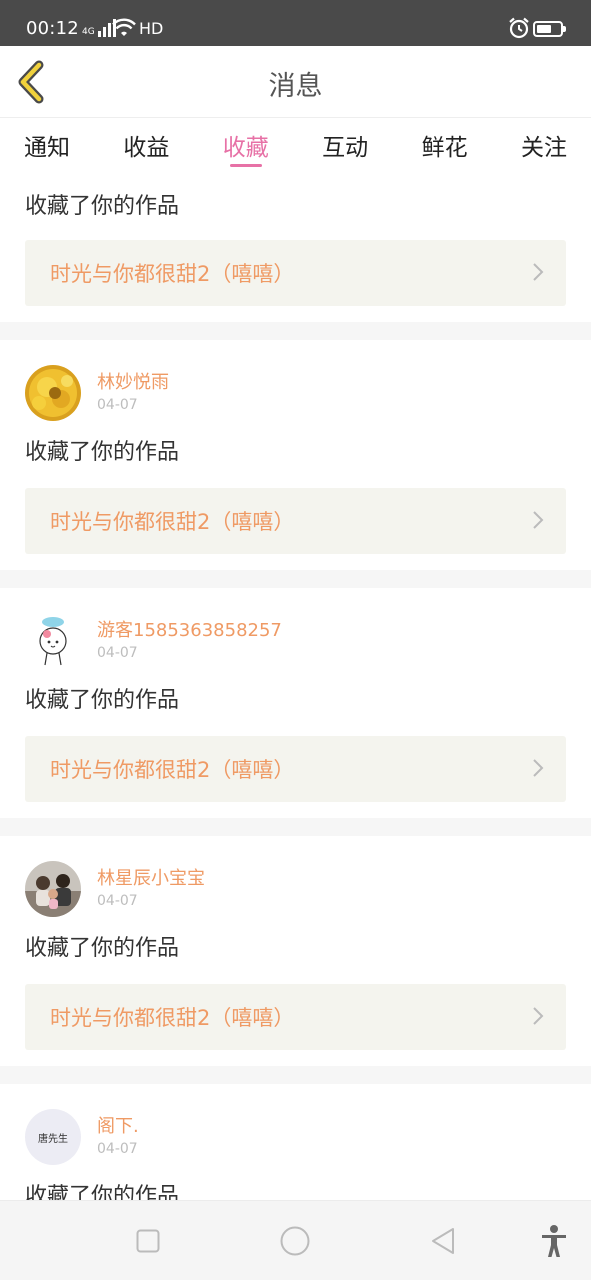 The image size is (591, 1280). I want to click on tab-favorites: 收藏, so click(246, 146).